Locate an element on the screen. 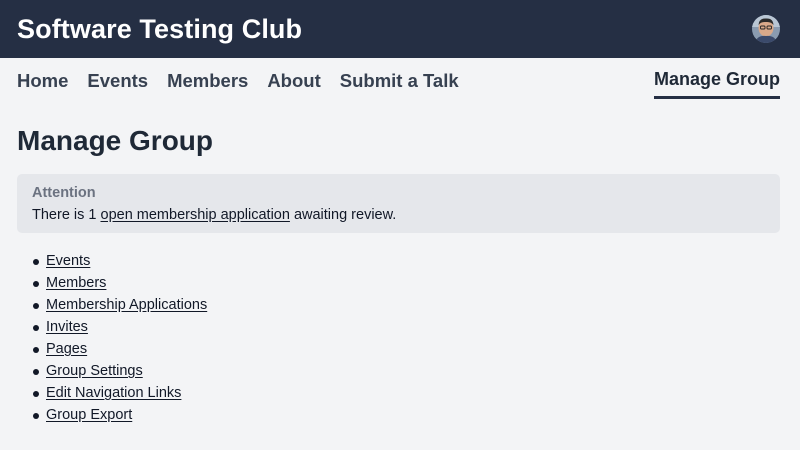 This screenshot has width=800, height=450. site-title: Software Testing Club is located at coordinates (159, 29).